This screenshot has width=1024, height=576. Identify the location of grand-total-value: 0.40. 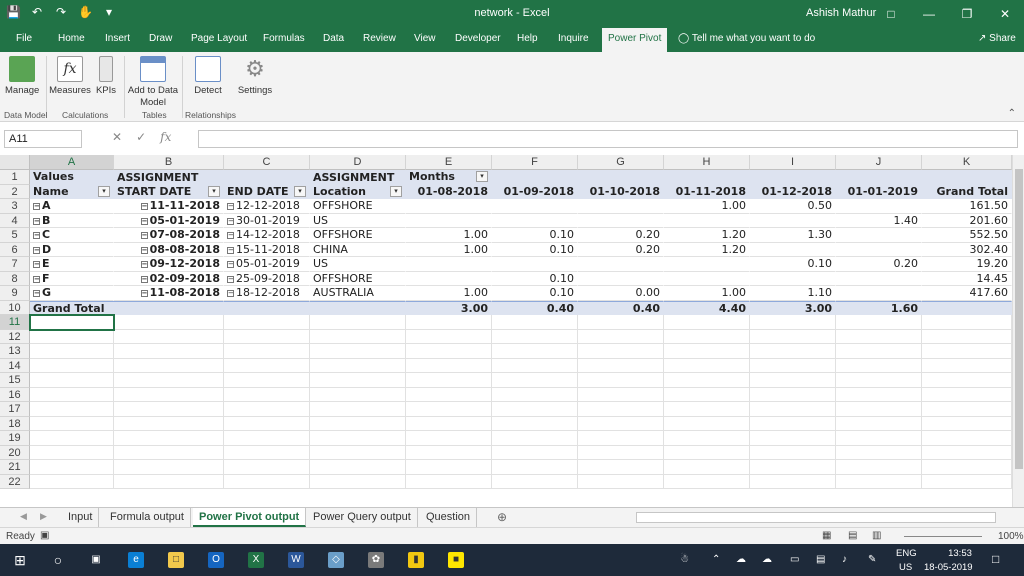
(621, 307).